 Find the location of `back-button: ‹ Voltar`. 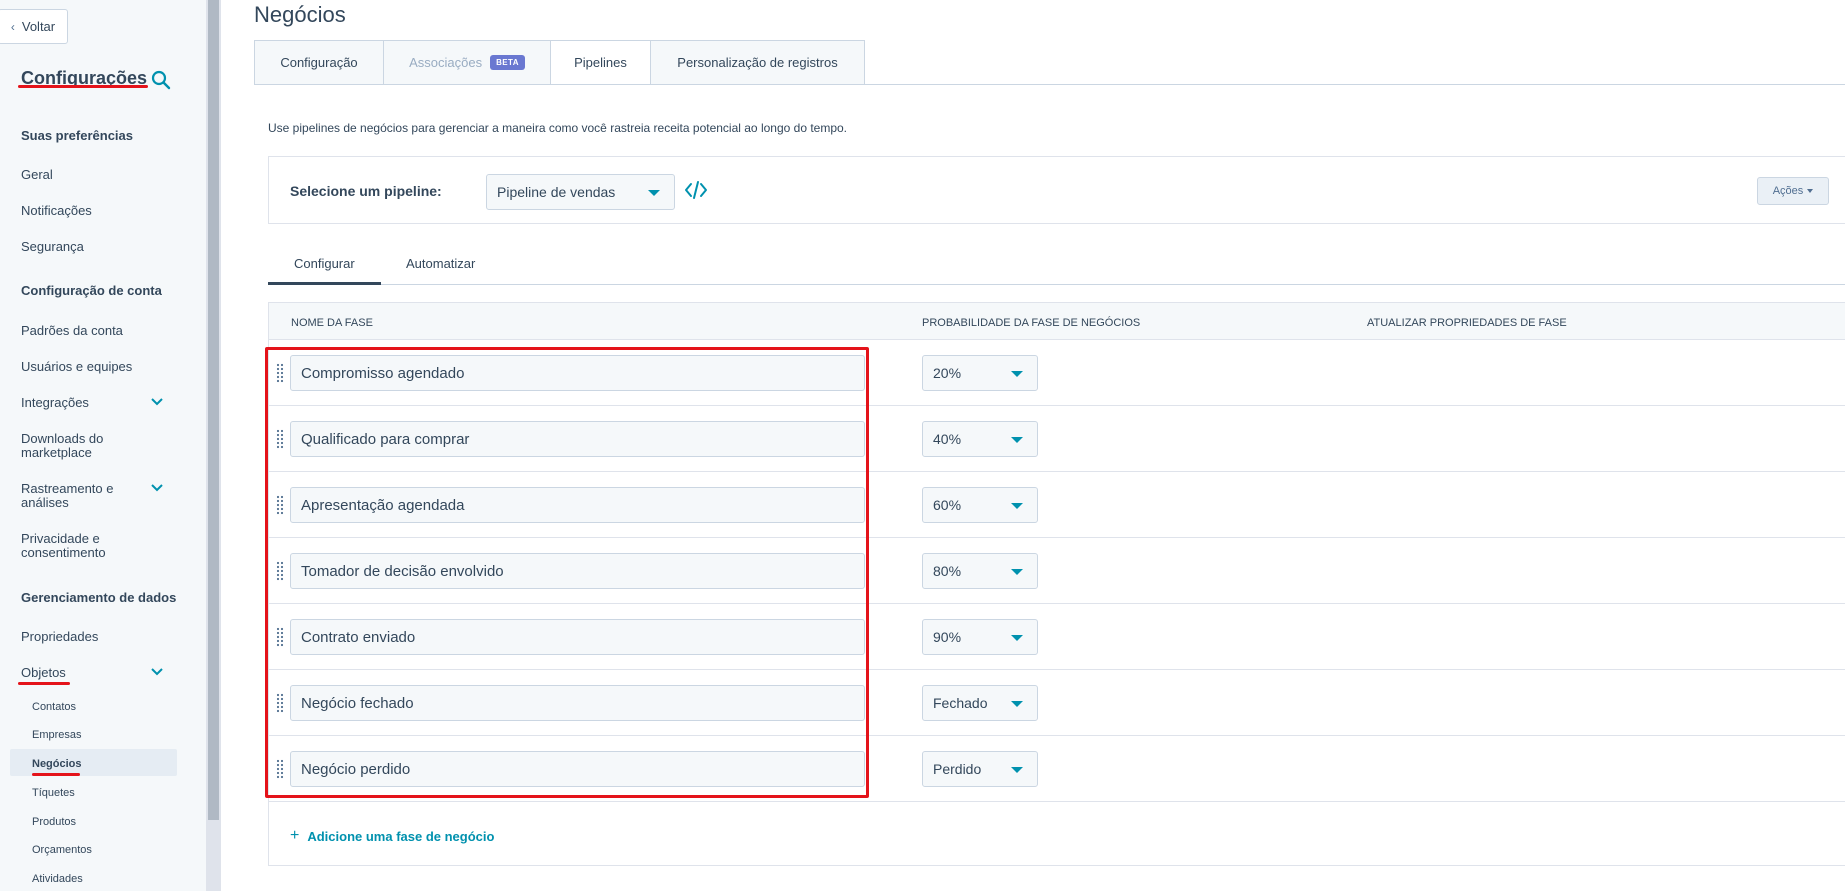

back-button: ‹ Voltar is located at coordinates (34, 26).